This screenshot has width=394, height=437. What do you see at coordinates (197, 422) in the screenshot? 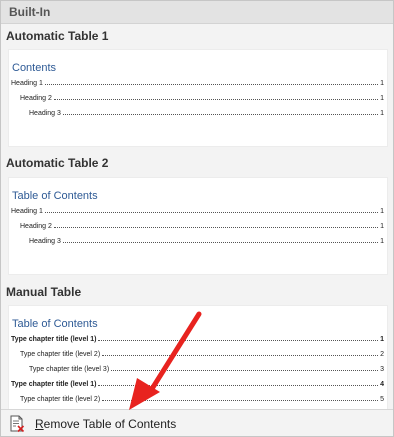
I see `remove-toc-menu-item: Remove Table of Contents` at bounding box center [197, 422].